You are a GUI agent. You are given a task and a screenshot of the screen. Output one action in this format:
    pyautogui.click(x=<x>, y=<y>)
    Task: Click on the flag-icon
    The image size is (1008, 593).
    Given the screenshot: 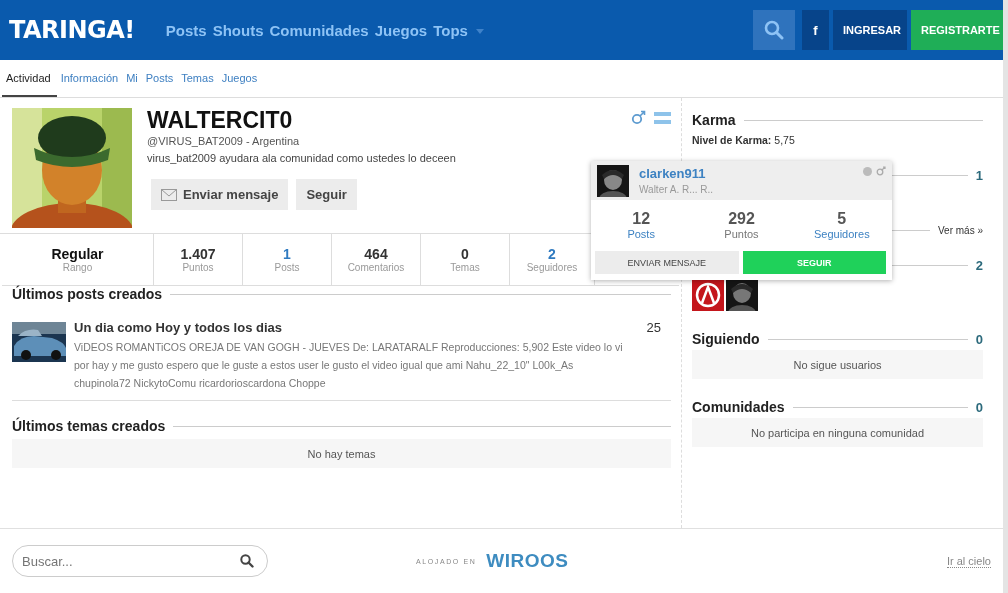 What is the action you would take?
    pyautogui.click(x=662, y=117)
    